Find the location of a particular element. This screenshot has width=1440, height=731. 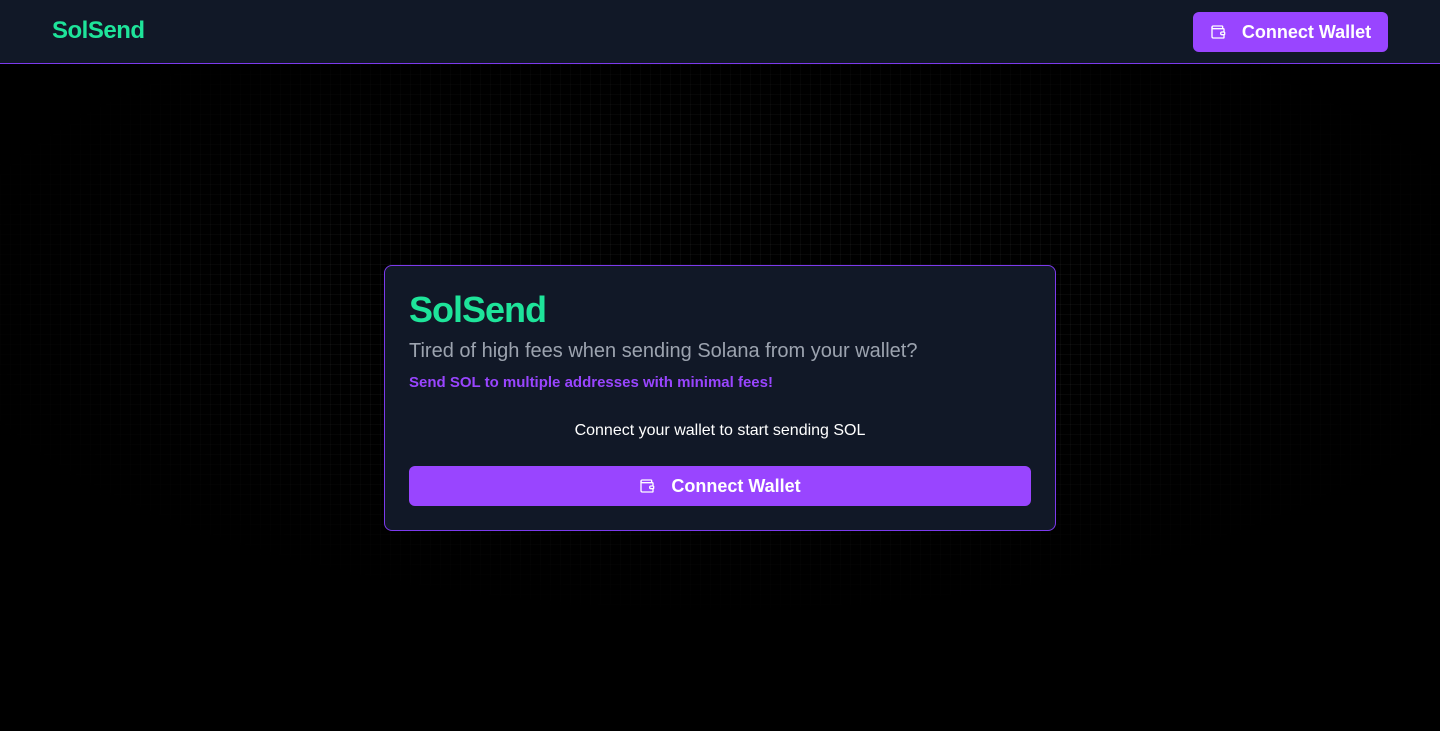

navbar: SolSend Connect Wallet is located at coordinates (720, 32).